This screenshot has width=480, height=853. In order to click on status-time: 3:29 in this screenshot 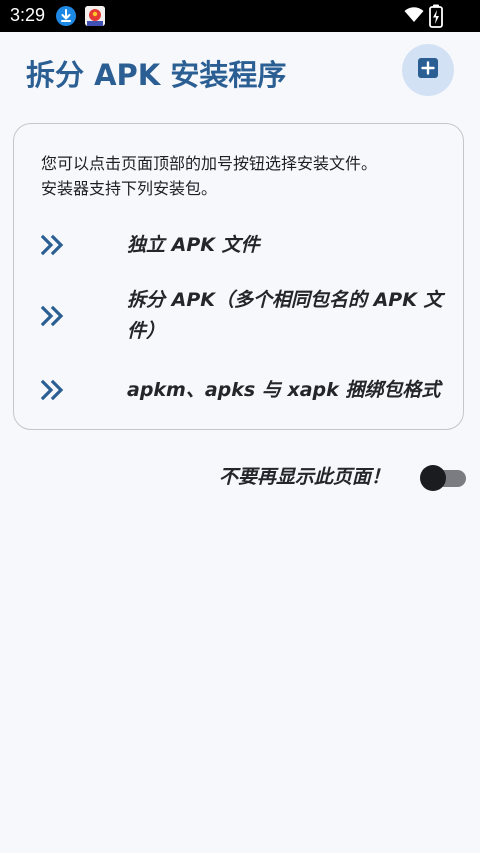, I will do `click(28, 15)`.